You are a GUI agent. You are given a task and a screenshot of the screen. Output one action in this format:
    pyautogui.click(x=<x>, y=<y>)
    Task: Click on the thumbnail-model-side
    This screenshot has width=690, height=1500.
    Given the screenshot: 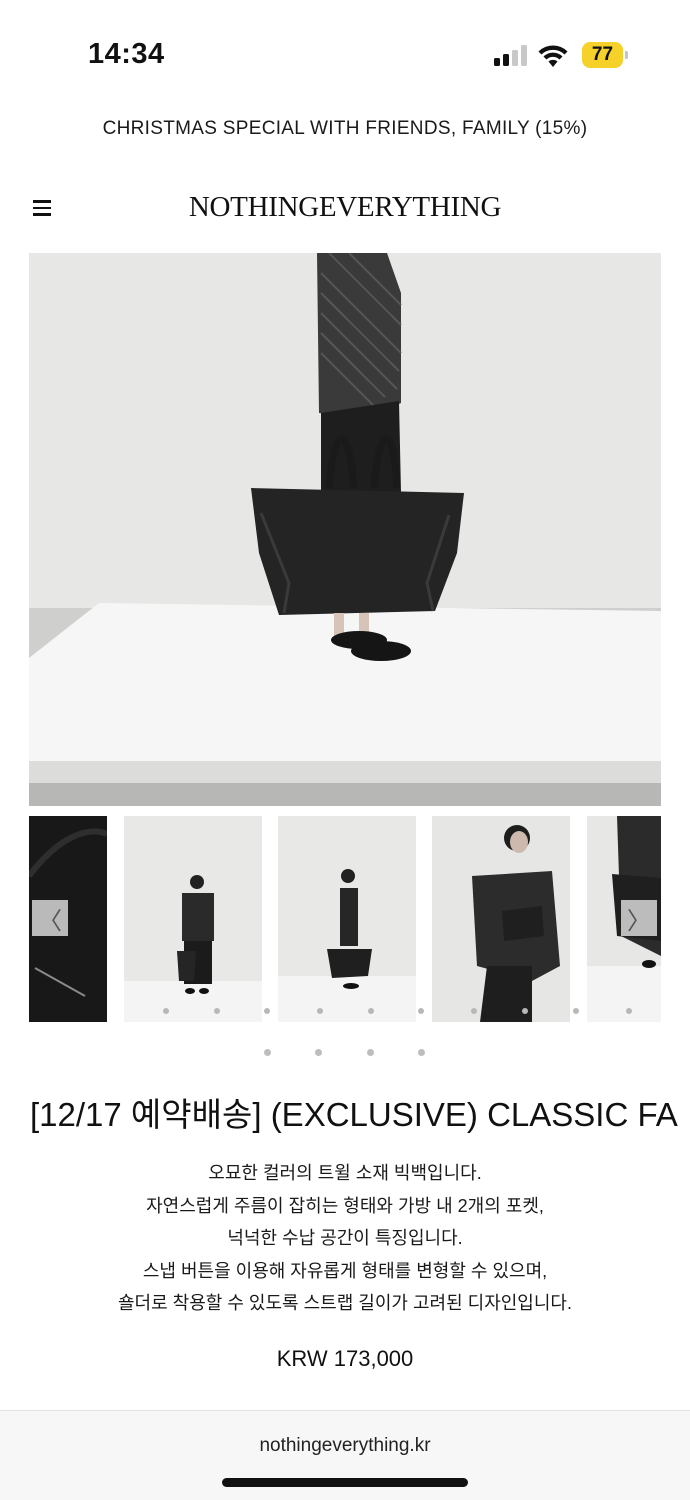 What is the action you would take?
    pyautogui.click(x=347, y=919)
    